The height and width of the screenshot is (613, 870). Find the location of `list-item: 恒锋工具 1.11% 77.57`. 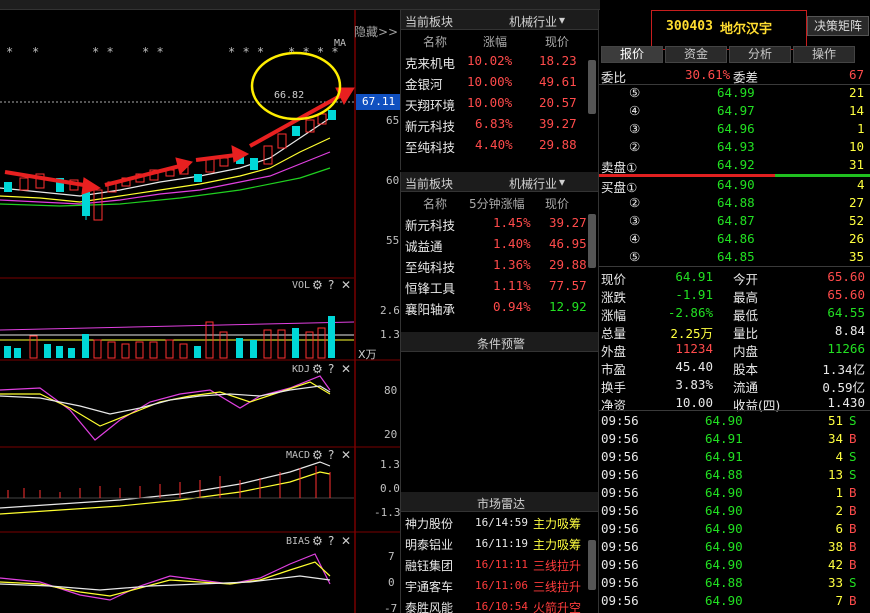

list-item: 恒锋工具 1.11% 77.57 is located at coordinates (499, 285).